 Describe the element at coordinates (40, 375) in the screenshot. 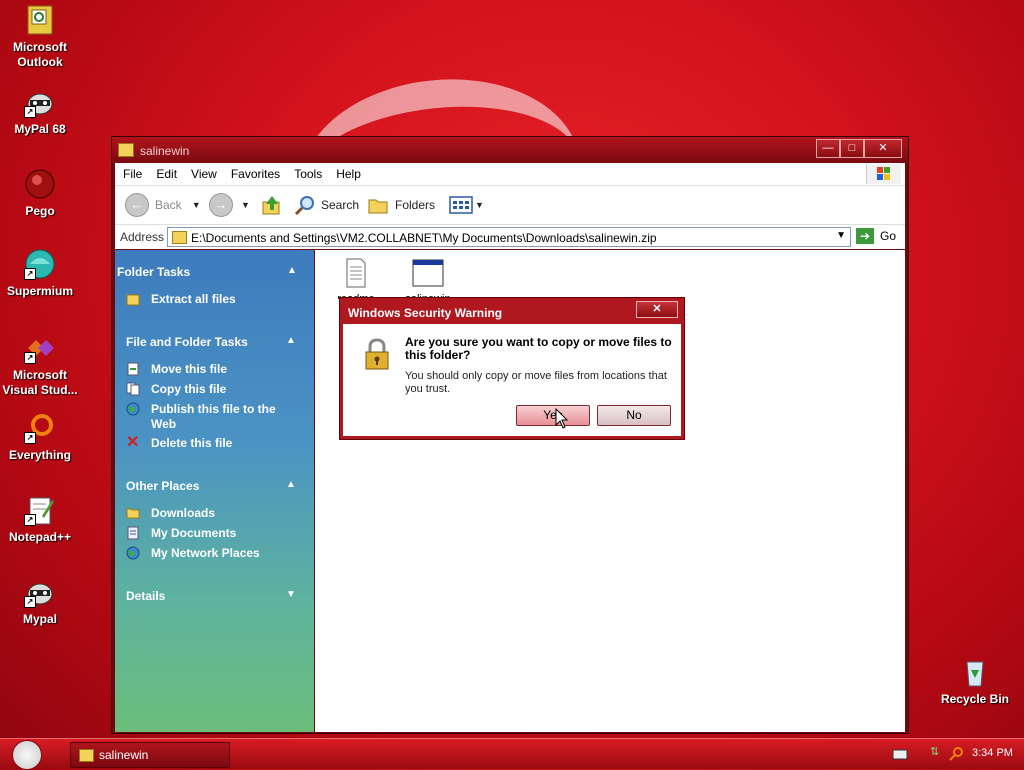

I see `desktop-icon-label: Microsoft` at that location.